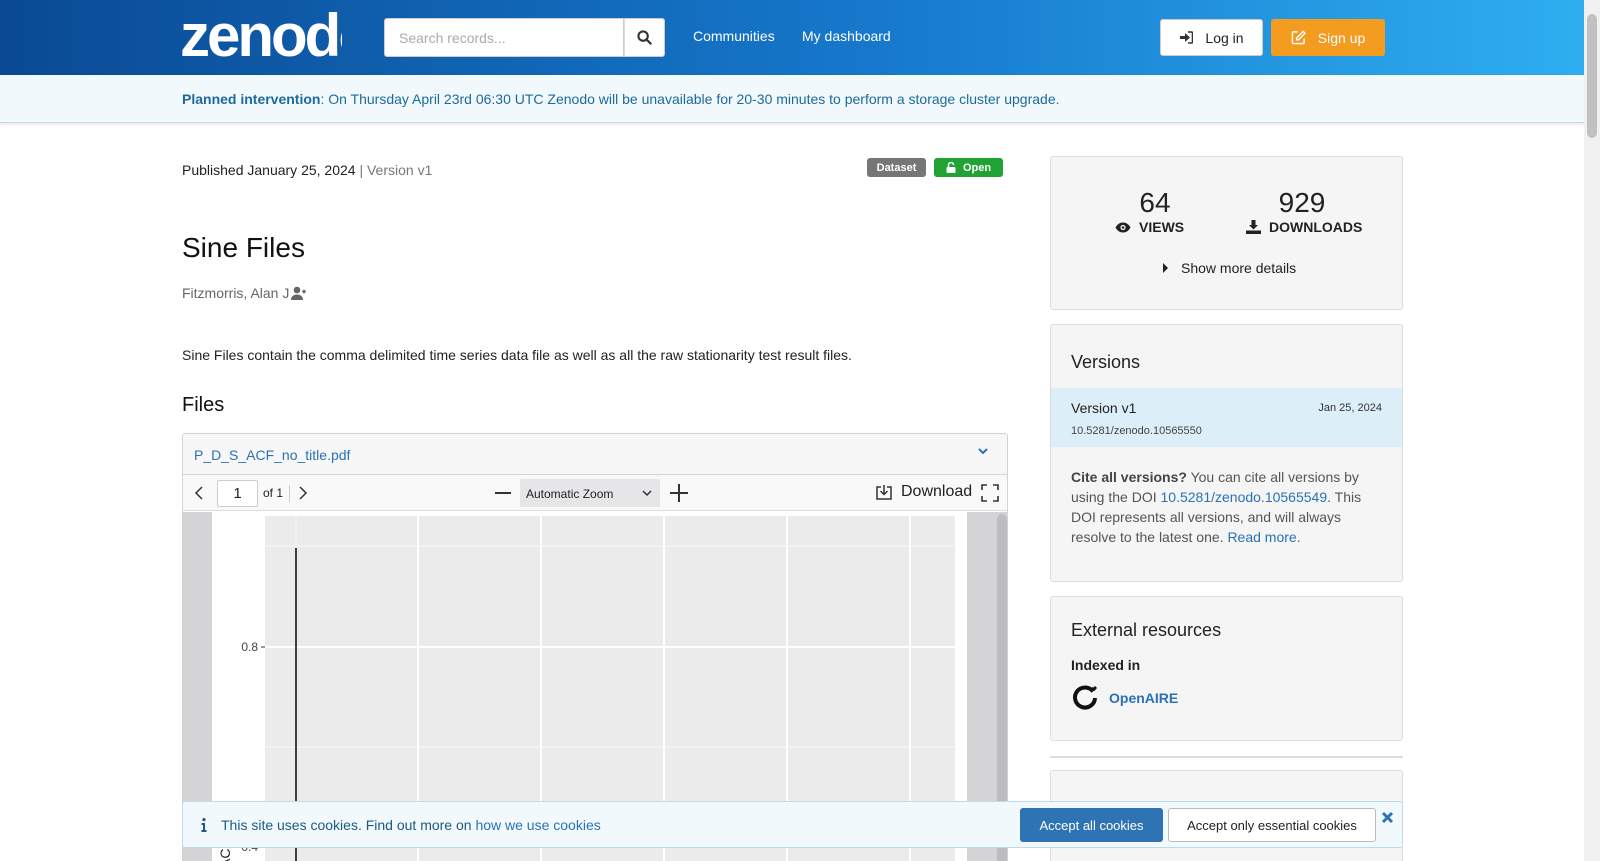 The height and width of the screenshot is (861, 1600). Describe the element at coordinates (937, 491) in the screenshot. I see `pdf-download-label: Download` at that location.